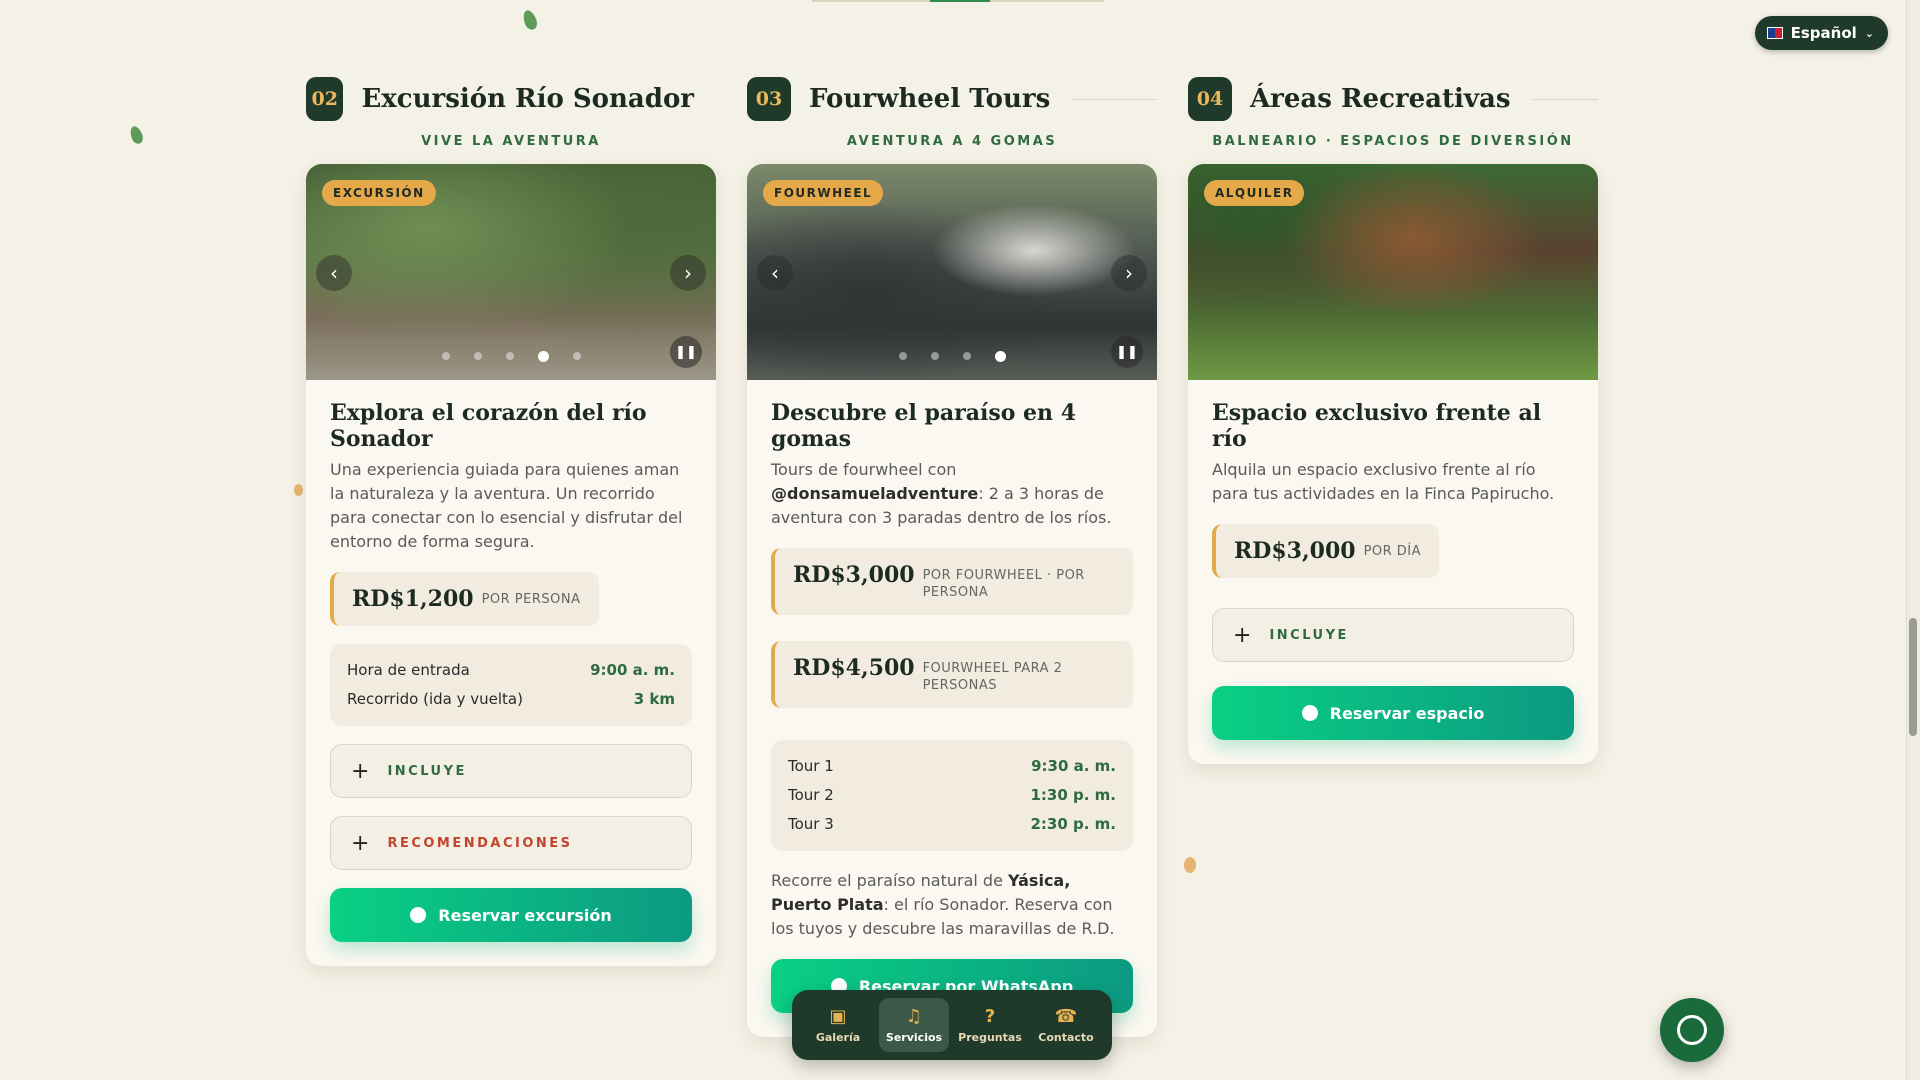 Image resolution: width=1920 pixels, height=1080 pixels. I want to click on card-heading: Descubre el paraíso en 4 gomas, so click(924, 426).